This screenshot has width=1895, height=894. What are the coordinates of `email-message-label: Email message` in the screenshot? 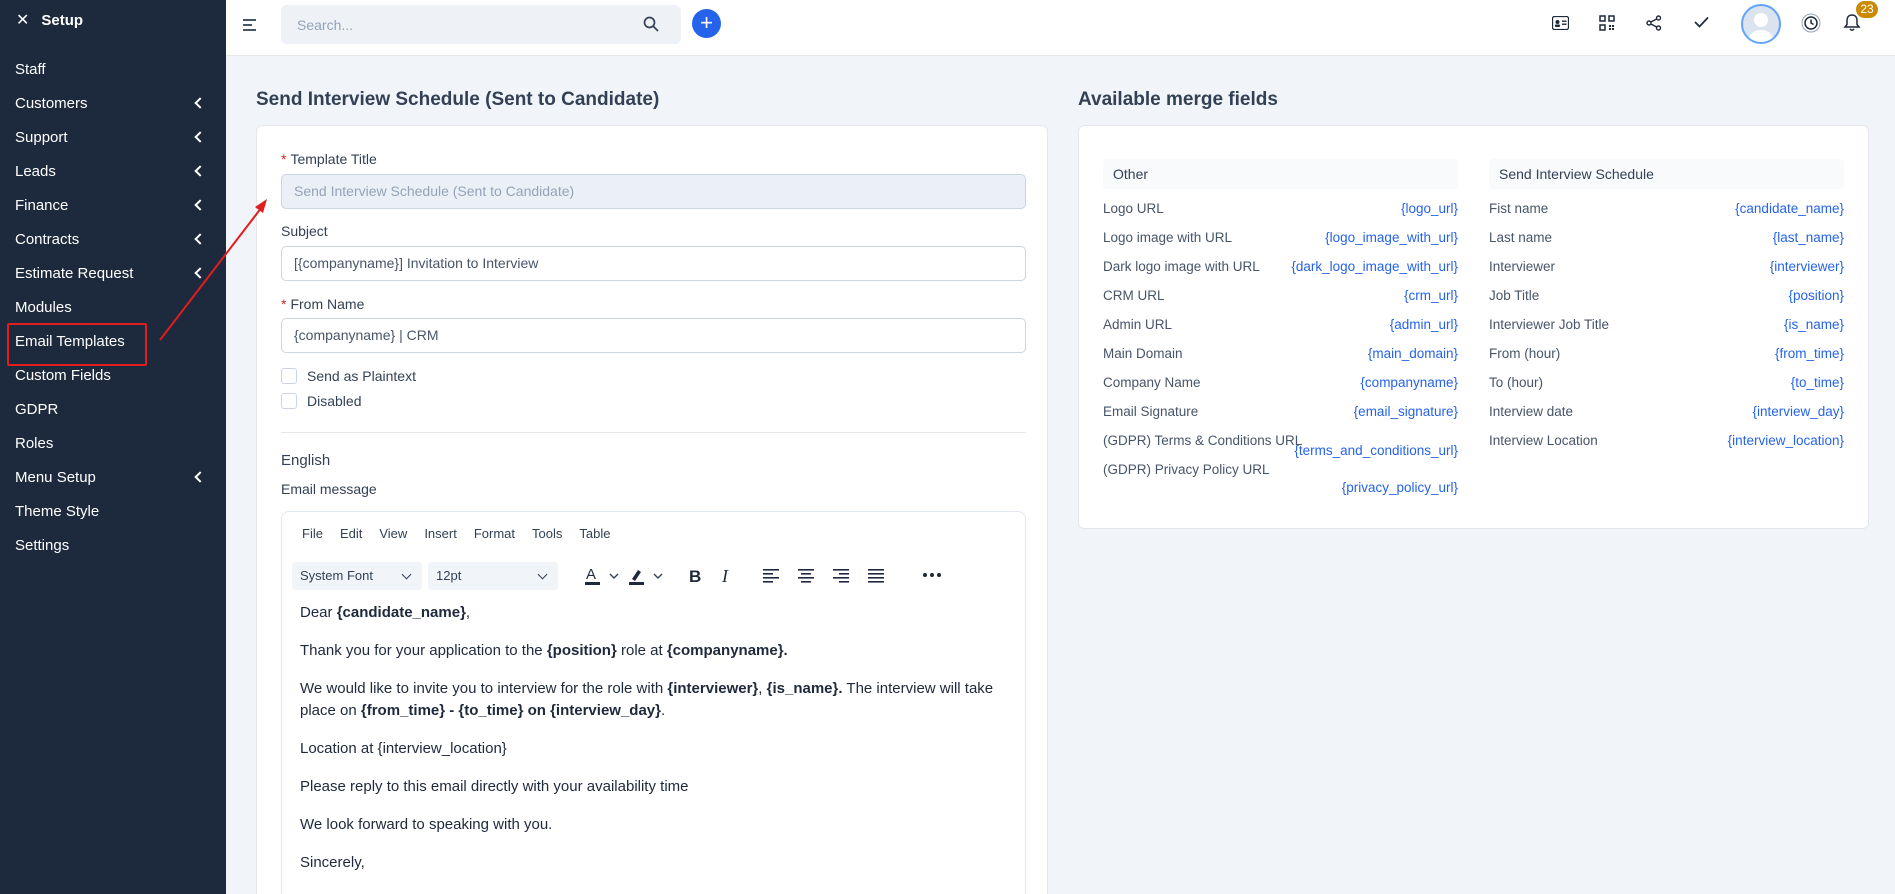 It's located at (329, 489).